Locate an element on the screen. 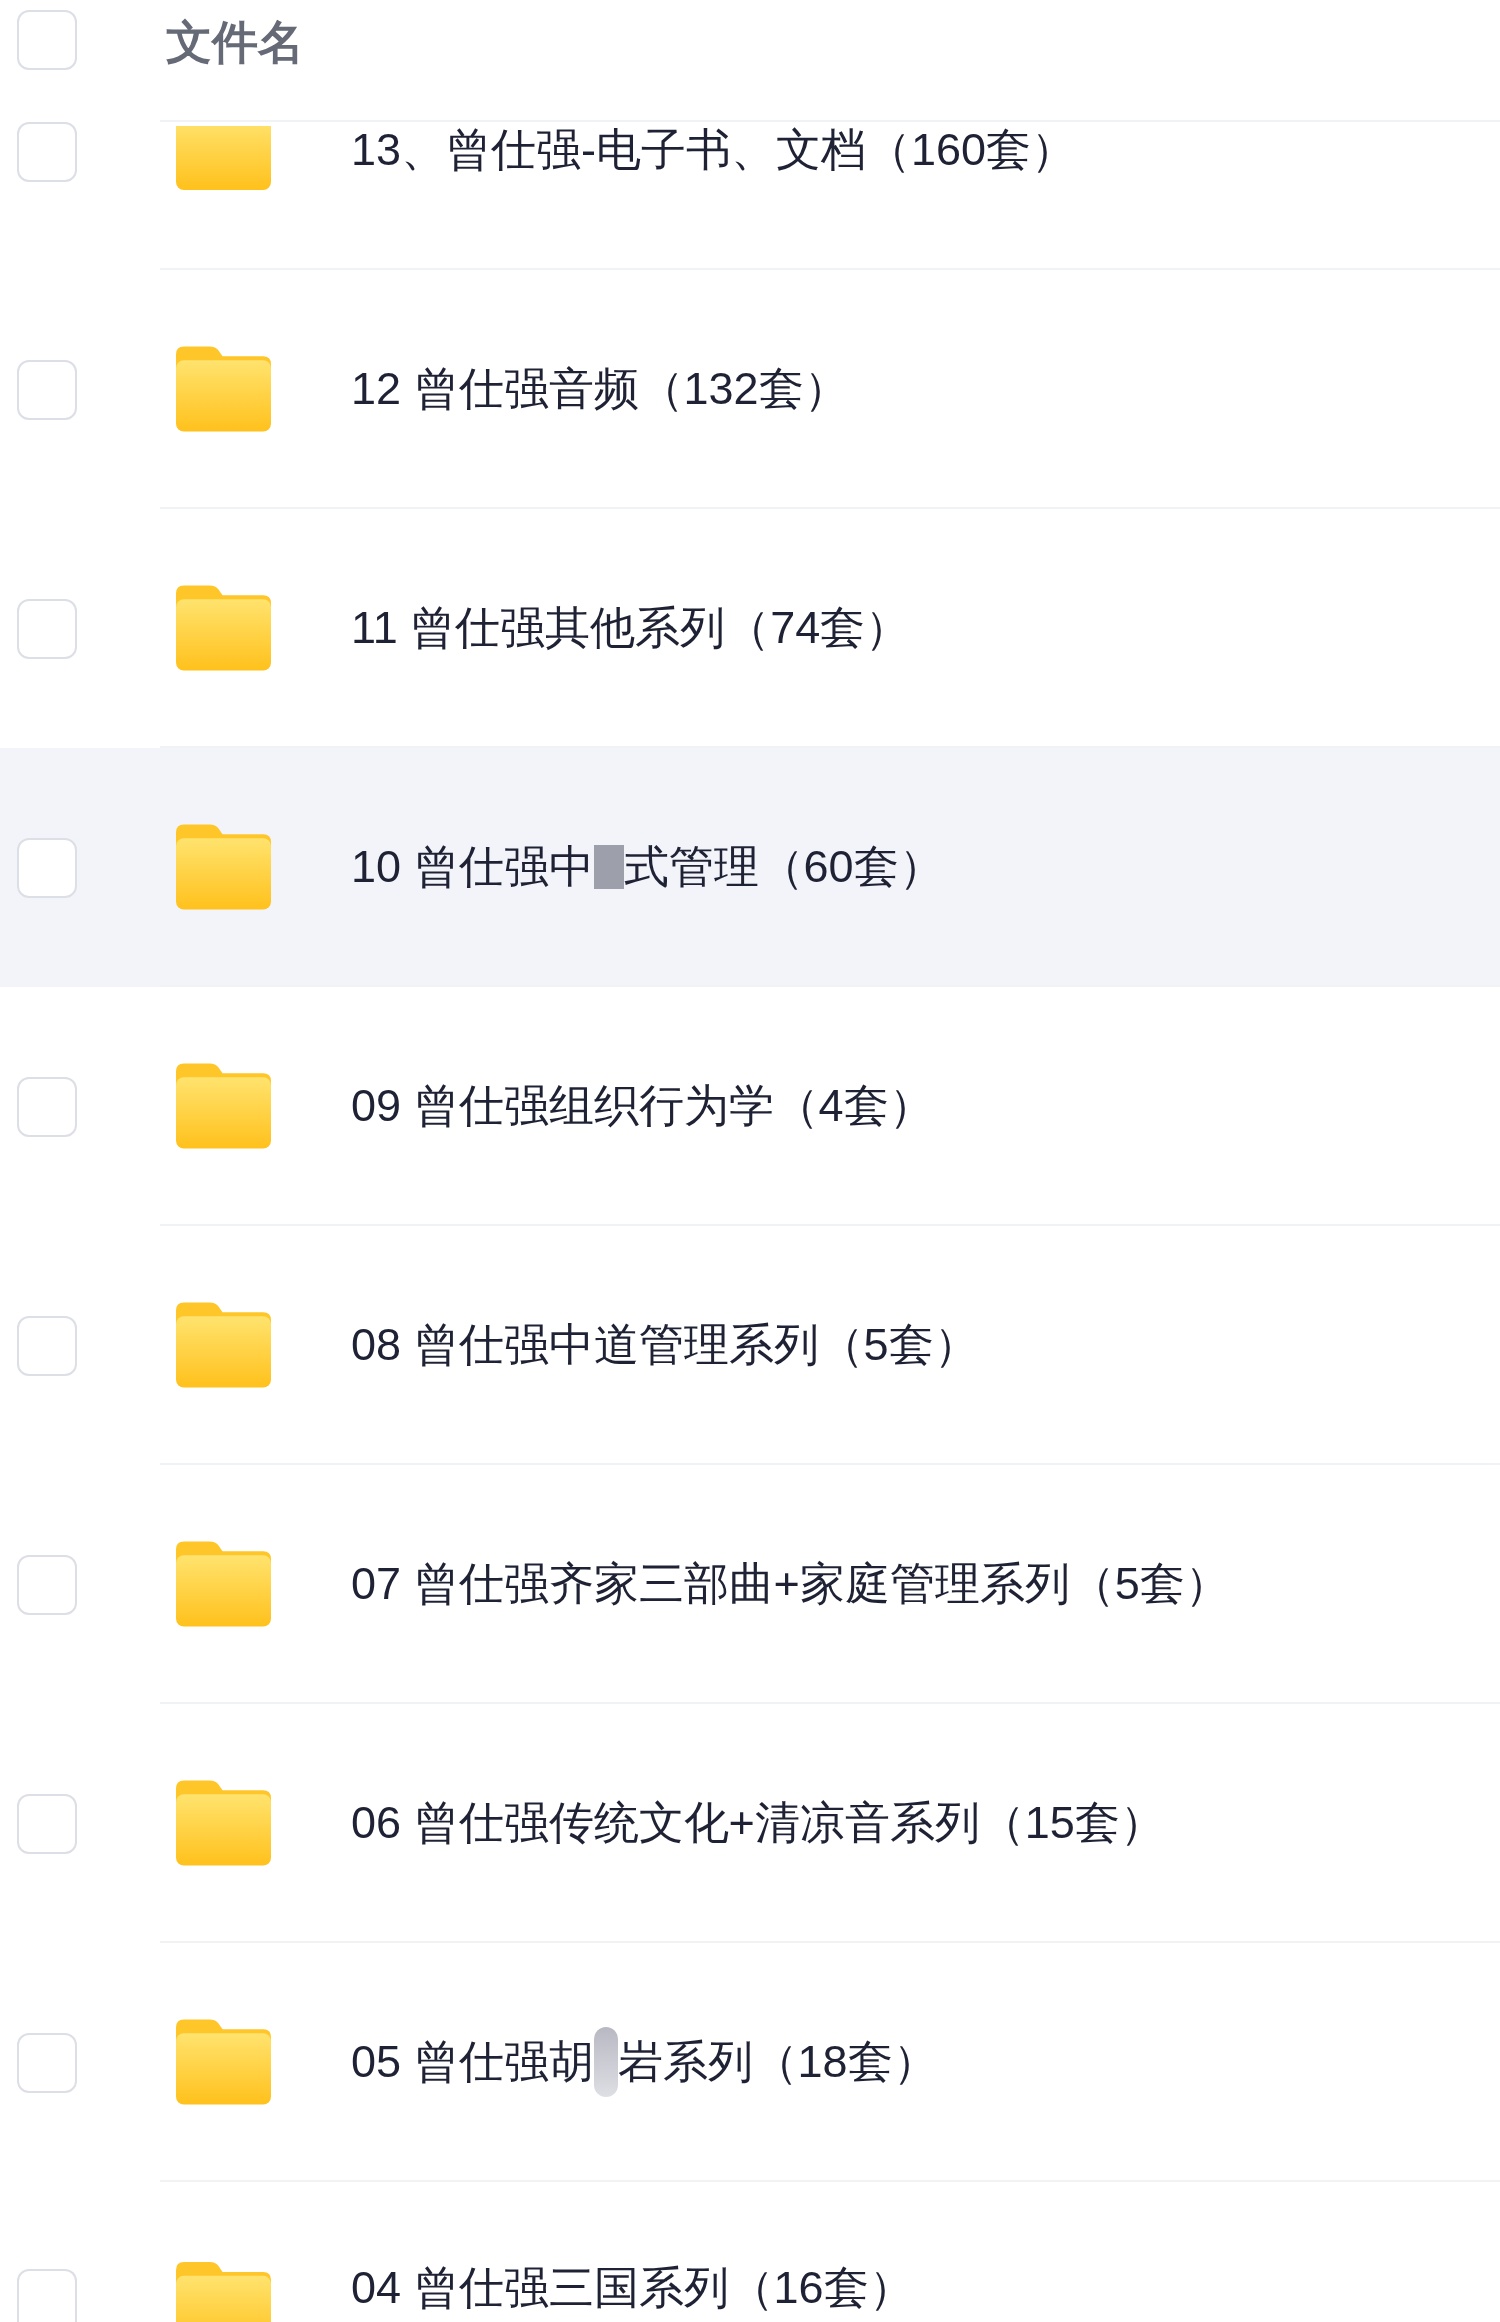 Image resolution: width=1500 pixels, height=2322 pixels. folder-name: 13、曾仕强-电子书、文档（160套） is located at coordinates (714, 150).